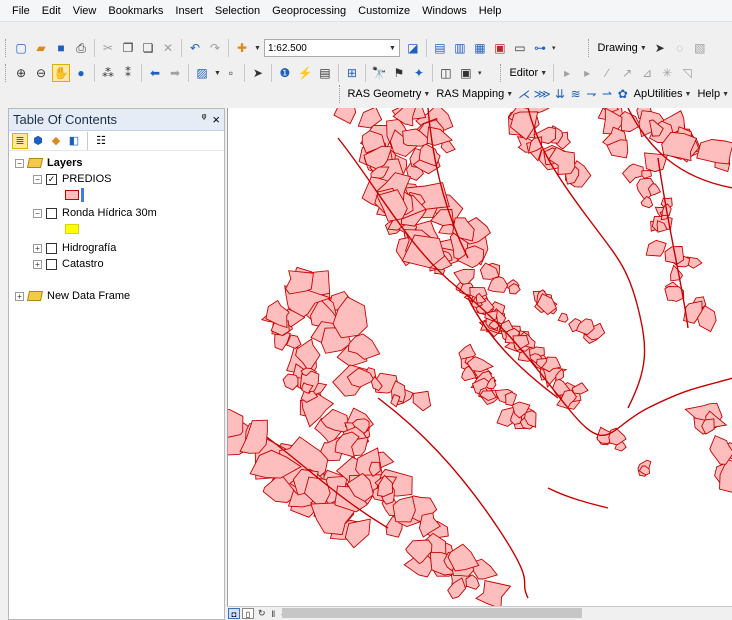 The image size is (732, 620). Describe the element at coordinates (204, 119) in the screenshot. I see `pin-icon: ᵠ` at that location.